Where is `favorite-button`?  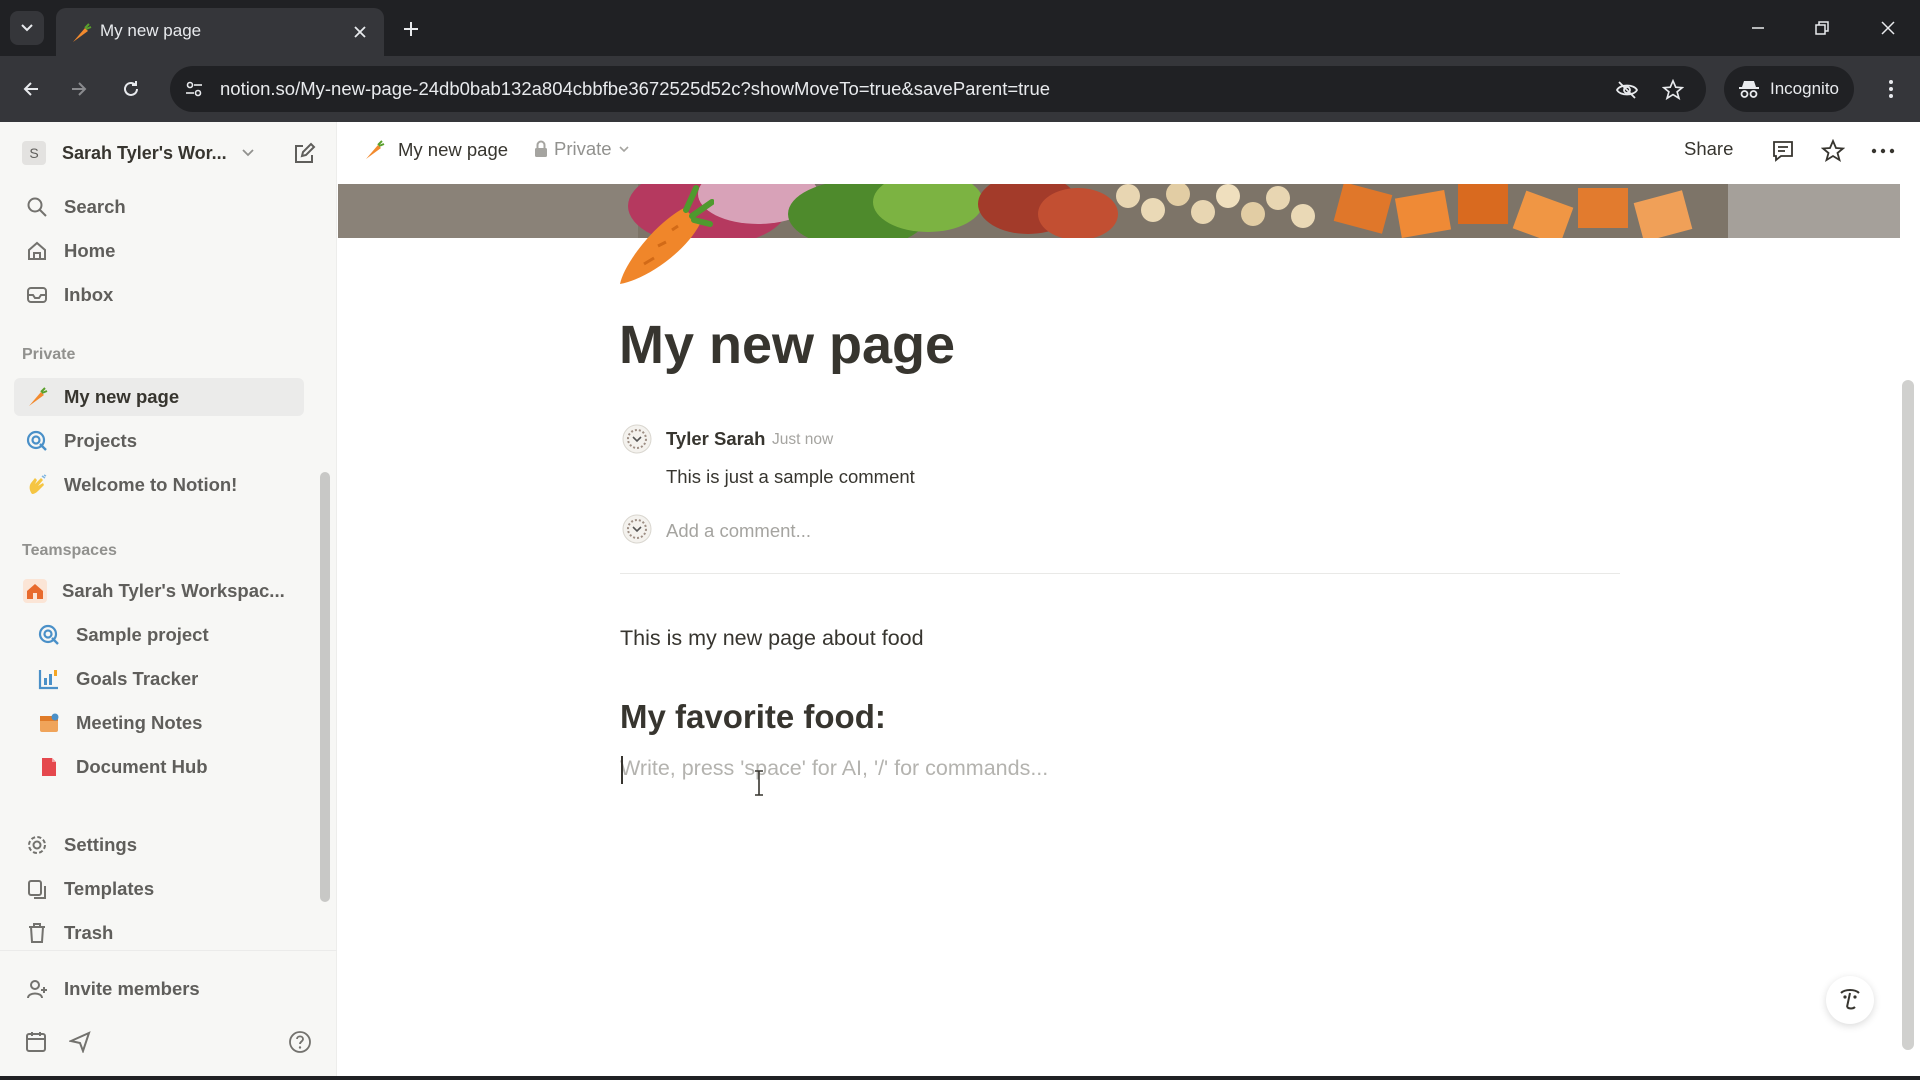
favorite-button is located at coordinates (1833, 151).